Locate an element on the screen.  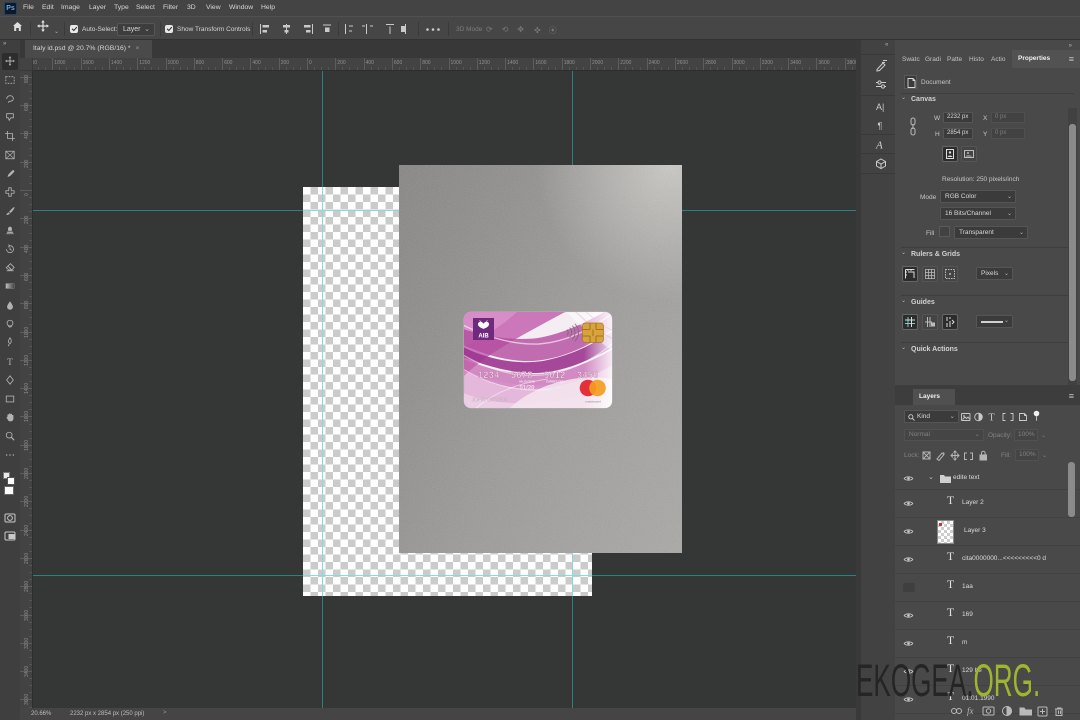
svg-text: A| is located at coordinates (880, 107).